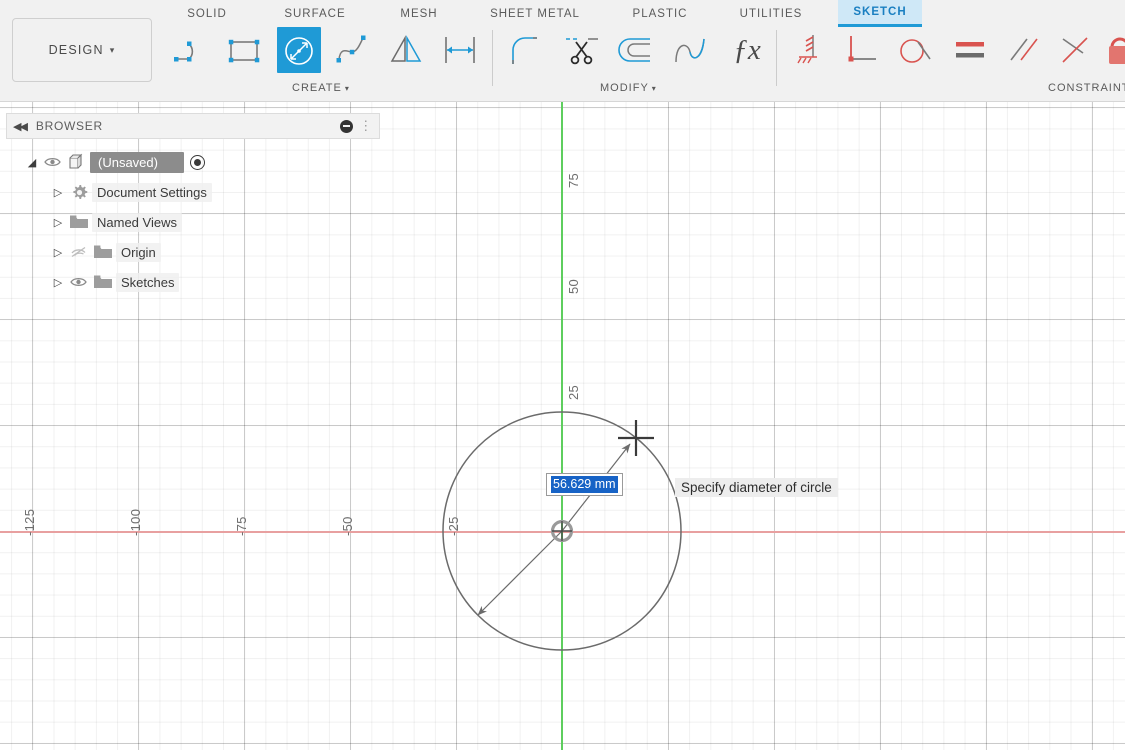 The height and width of the screenshot is (750, 1125). What do you see at coordinates (241, 526) in the screenshot?
I see `x-tick-label: -75` at bounding box center [241, 526].